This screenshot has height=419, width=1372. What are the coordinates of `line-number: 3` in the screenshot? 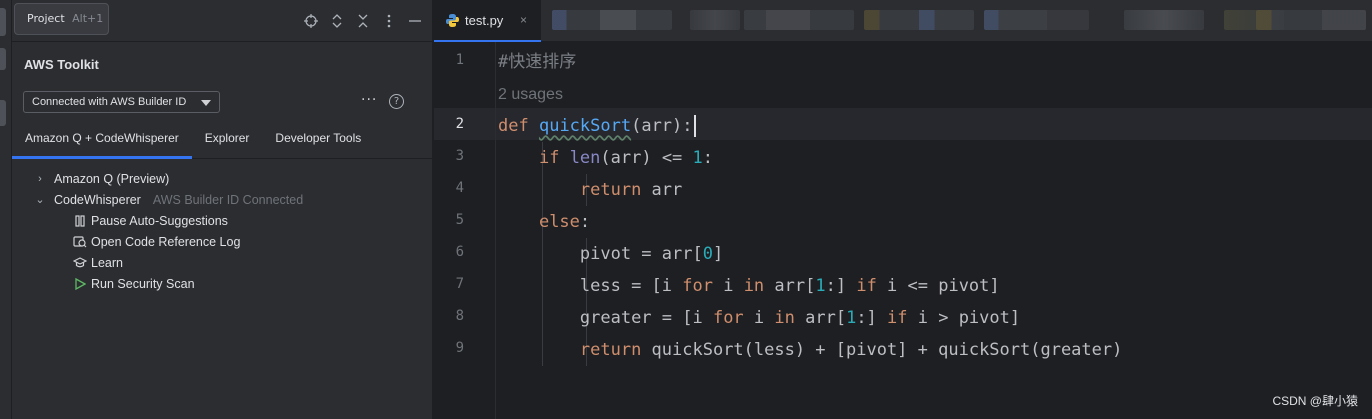 It's located at (459, 156).